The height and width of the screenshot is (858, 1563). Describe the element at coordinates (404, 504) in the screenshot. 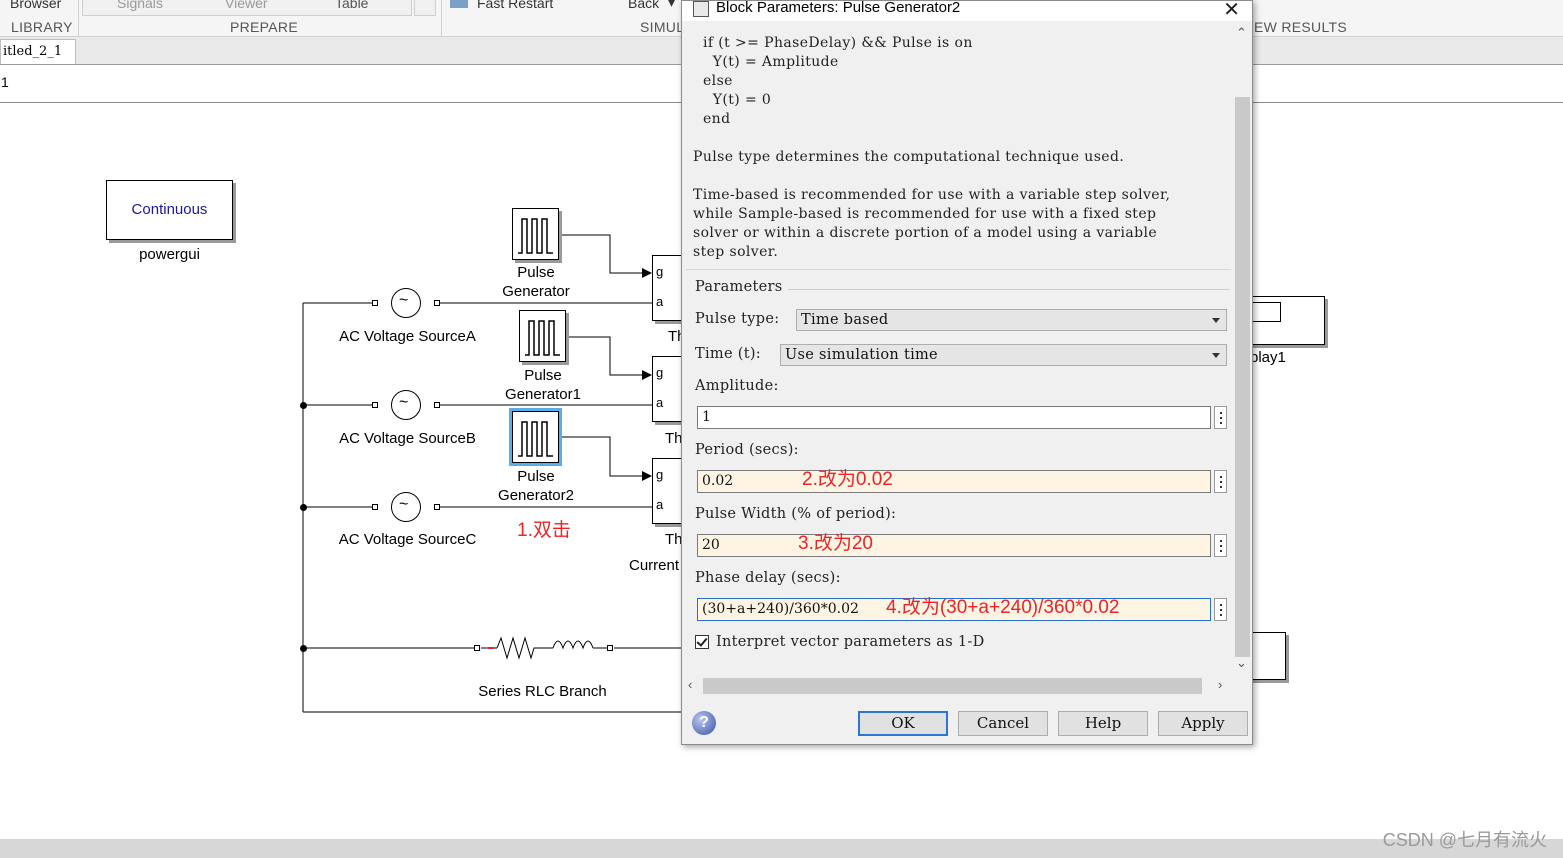

I see `sine-wave-icon: ~` at that location.